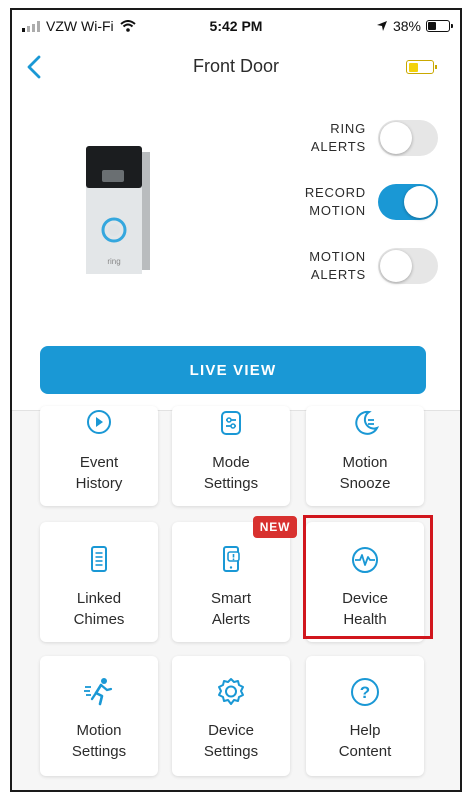 This screenshot has height=800, width=473. I want to click on tile-label-line2: Content, so click(365, 751).